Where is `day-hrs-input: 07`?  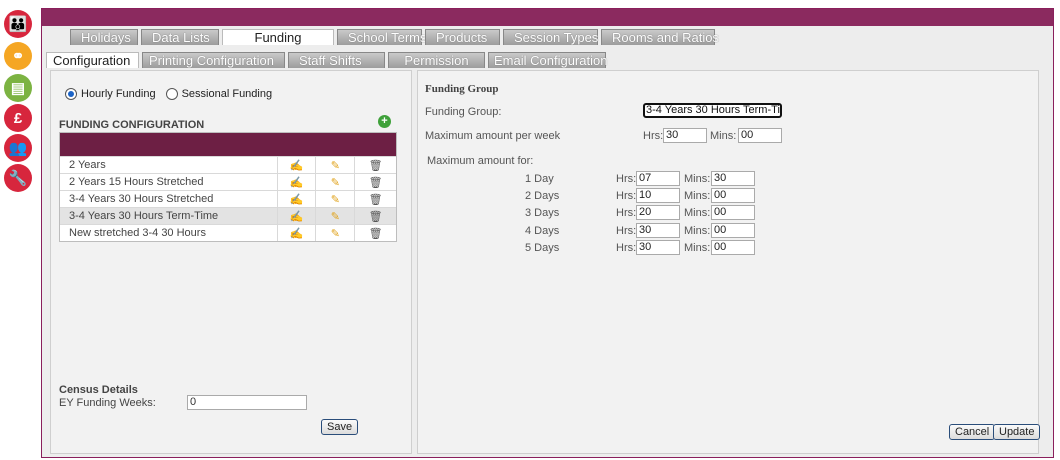 day-hrs-input: 07 is located at coordinates (658, 178).